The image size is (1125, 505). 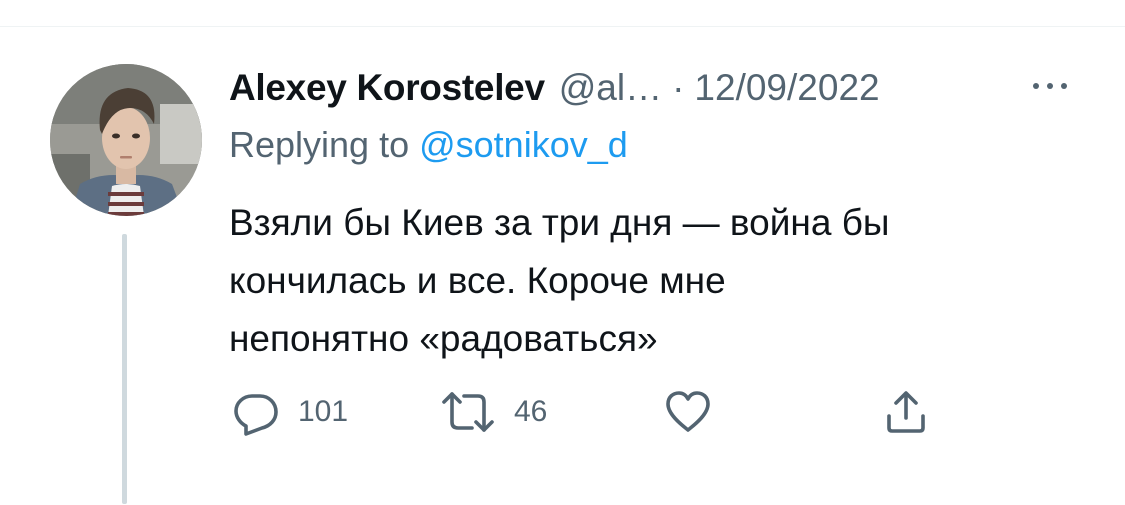 I want to click on retweet-icon, so click(x=468, y=412).